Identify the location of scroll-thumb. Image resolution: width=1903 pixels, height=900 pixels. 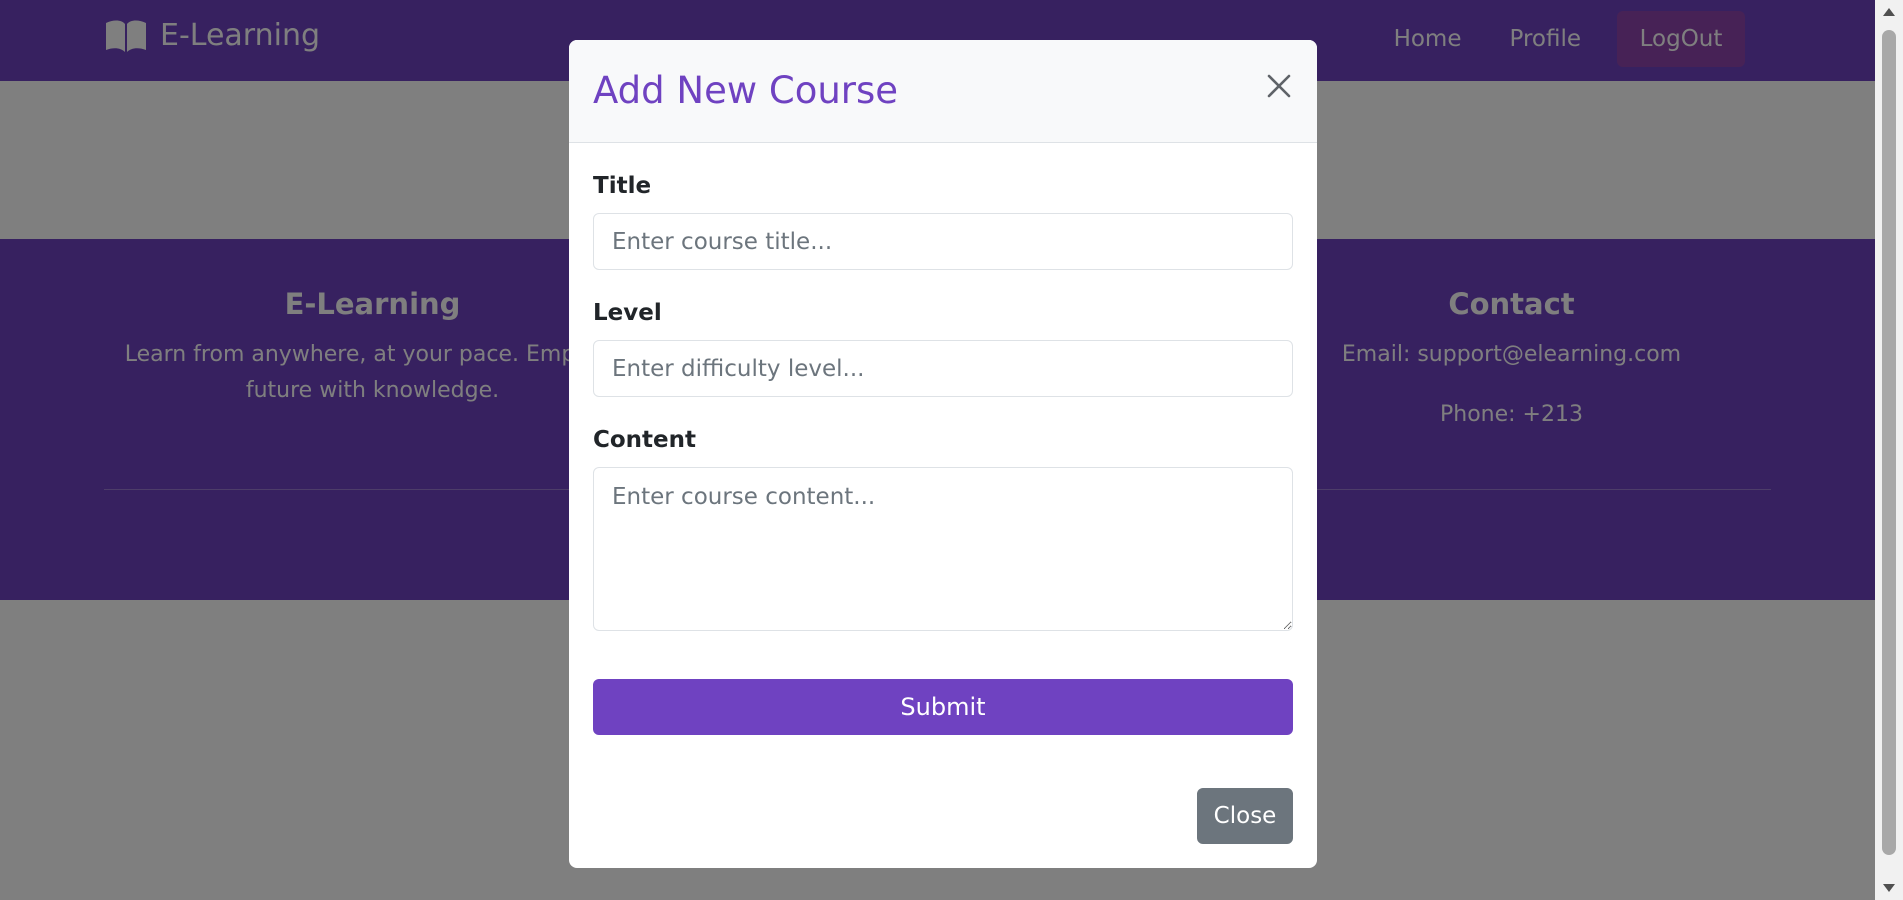
(1889, 442).